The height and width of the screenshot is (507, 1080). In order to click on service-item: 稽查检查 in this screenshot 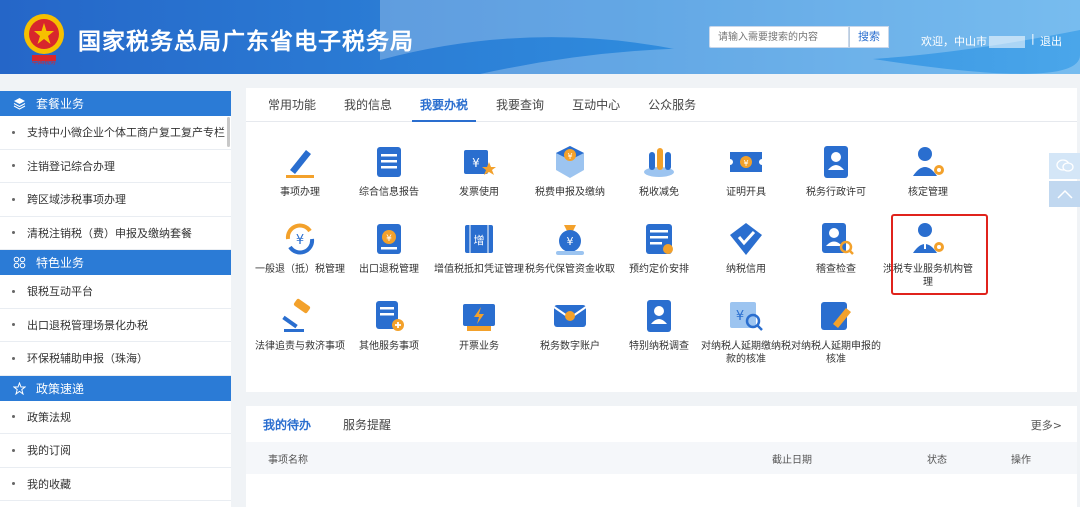, I will do `click(836, 247)`.